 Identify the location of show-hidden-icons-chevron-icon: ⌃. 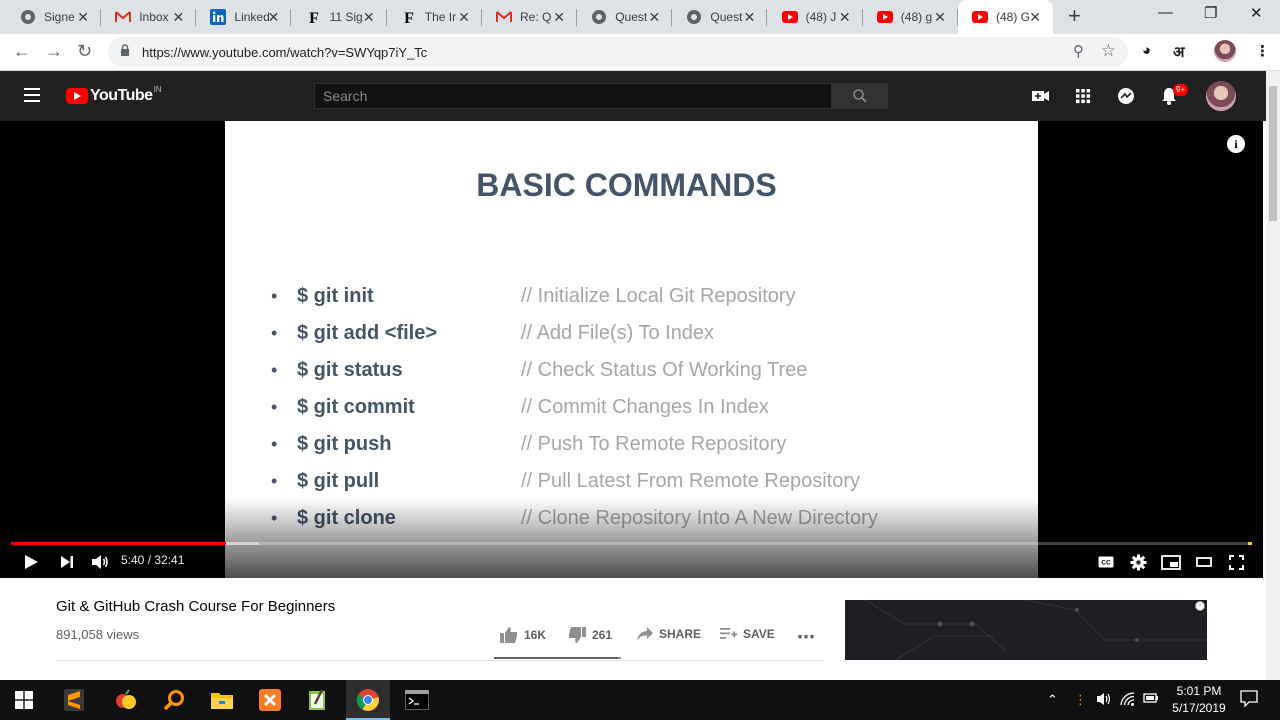
(1052, 700).